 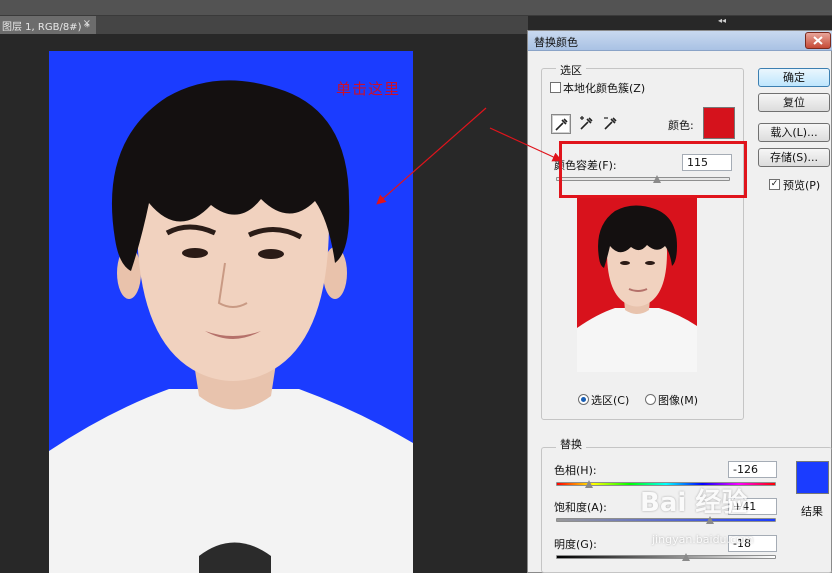 I want to click on lightness-label: 明度(G):, so click(x=575, y=544).